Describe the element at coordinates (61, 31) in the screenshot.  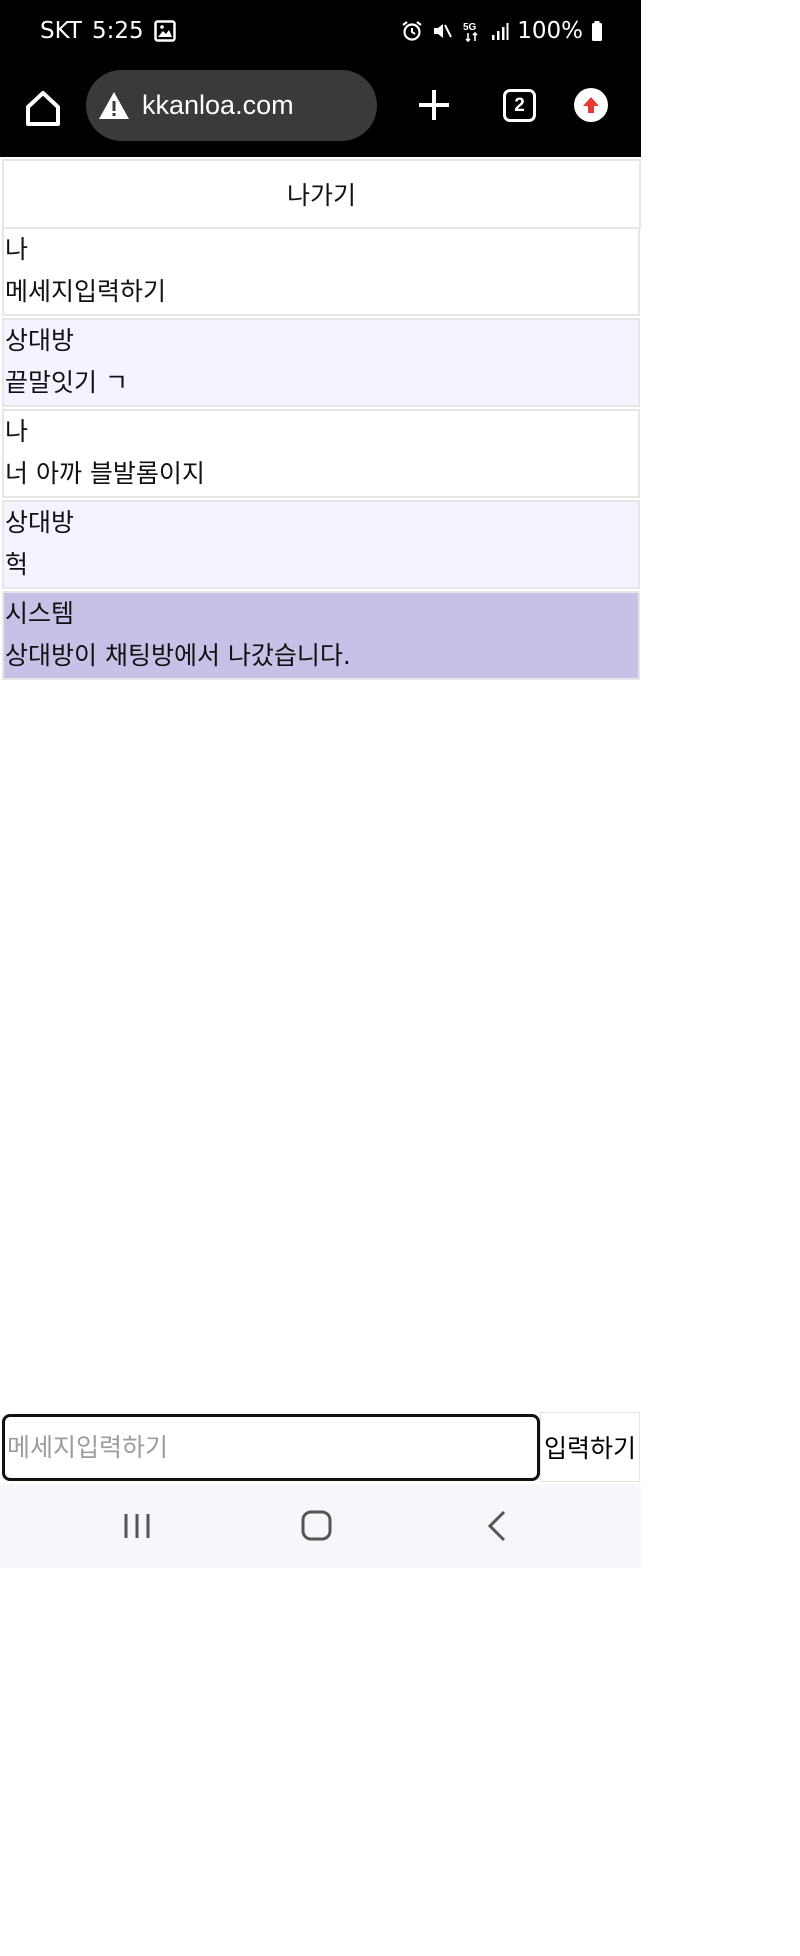
I see `carrier-label: SKT` at that location.